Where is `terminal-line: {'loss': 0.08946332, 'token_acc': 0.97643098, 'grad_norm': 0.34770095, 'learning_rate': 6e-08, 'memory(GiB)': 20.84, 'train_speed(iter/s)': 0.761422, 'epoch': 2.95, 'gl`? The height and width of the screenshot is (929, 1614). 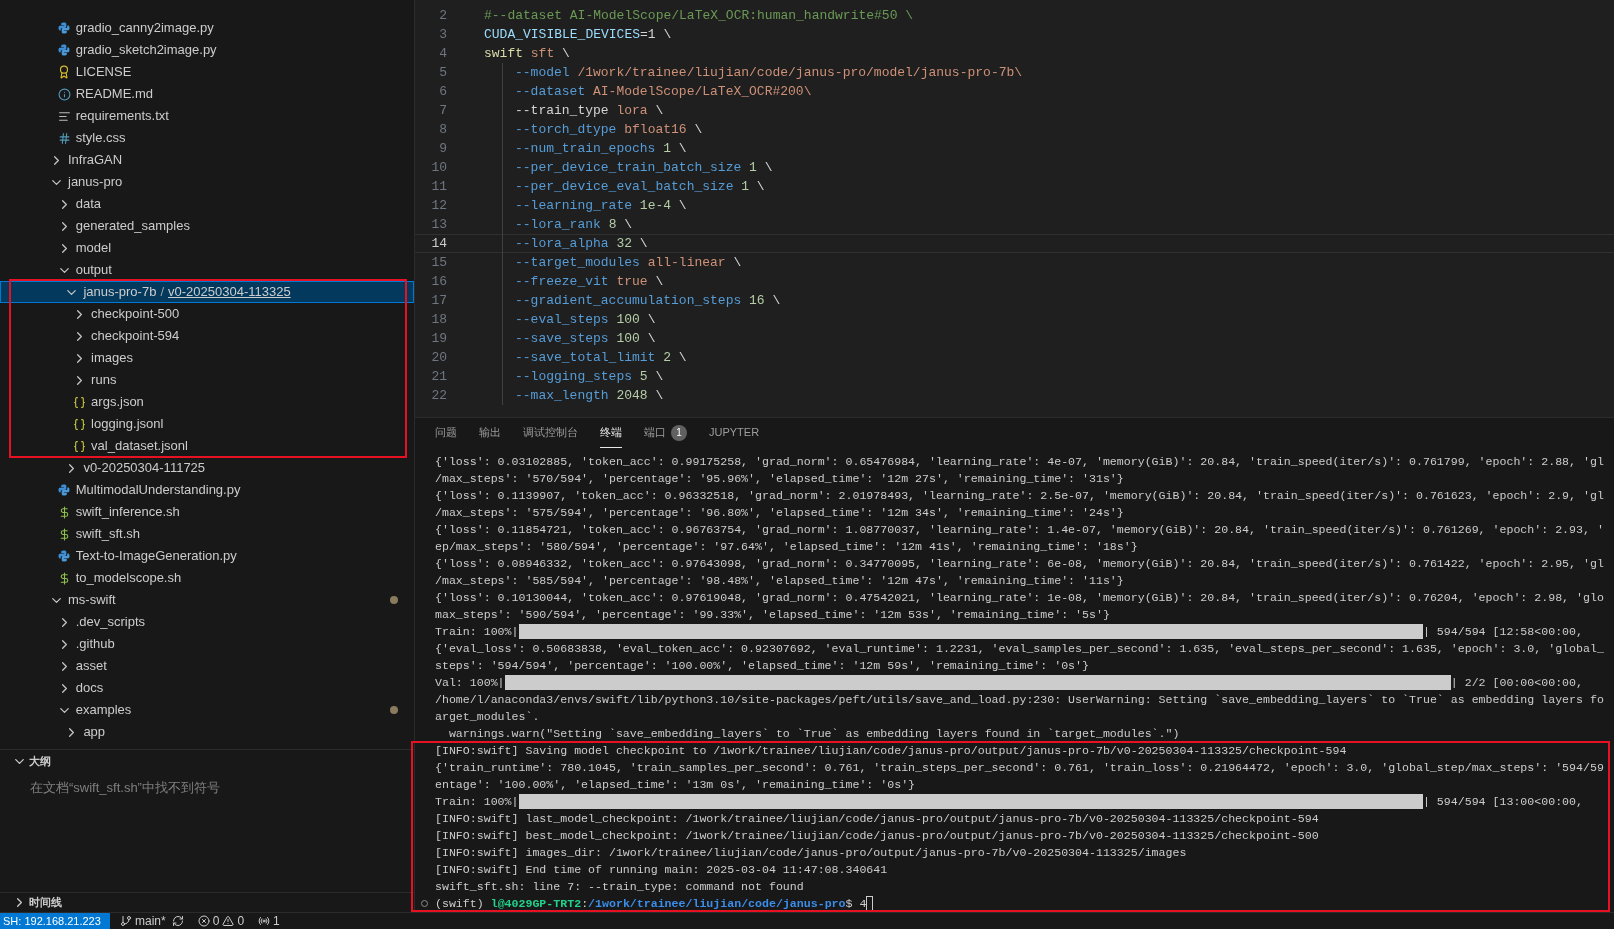
terminal-line: {'loss': 0.08946332, 'token_acc': 0.97643098, 'grad_norm': 0.34770095, 'learning_rate': 6e-08, 'memory(GiB)': 20.84, 'train_speed(iter/s)': 0.761422, 'epoch': 2.95, 'gl is located at coordinates (1019, 564).